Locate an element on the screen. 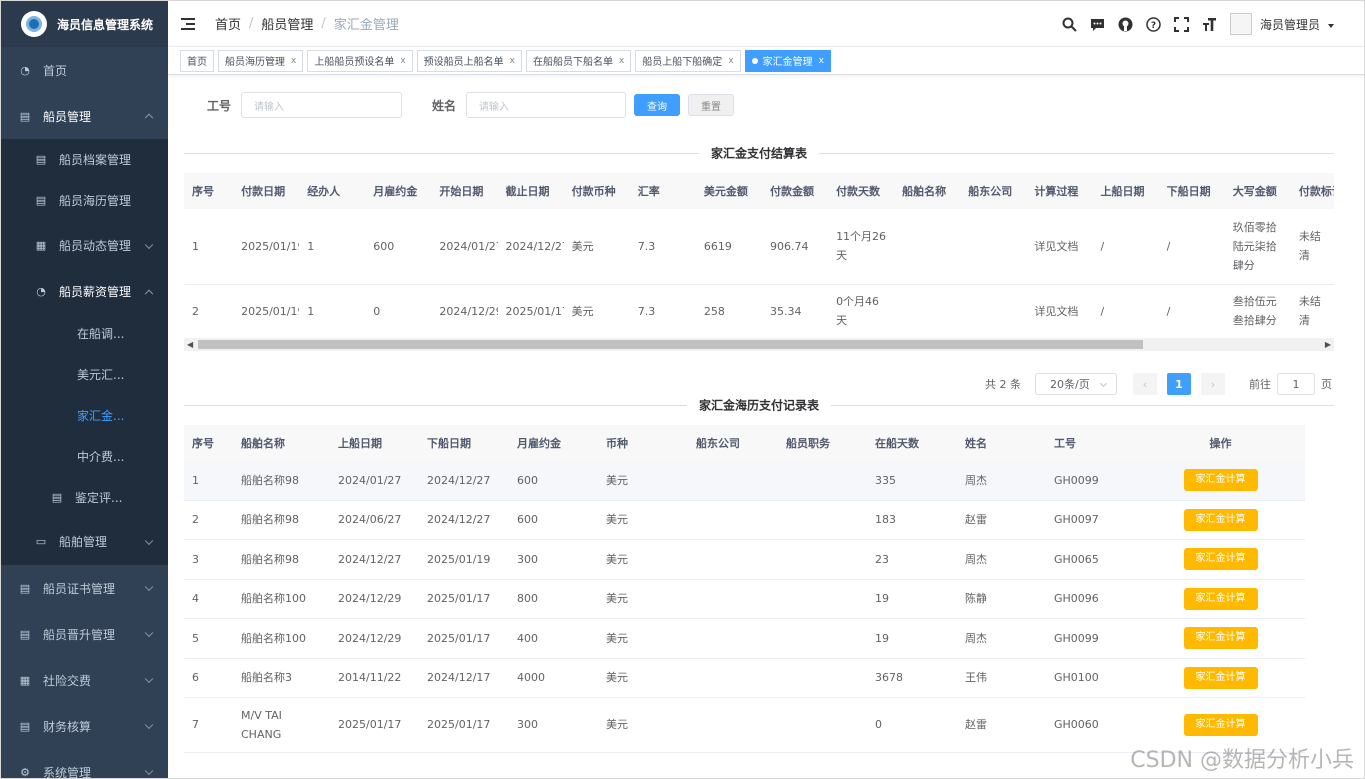 This screenshot has height=779, width=1365. page-size-select: 20条/页 is located at coordinates (1076, 384).